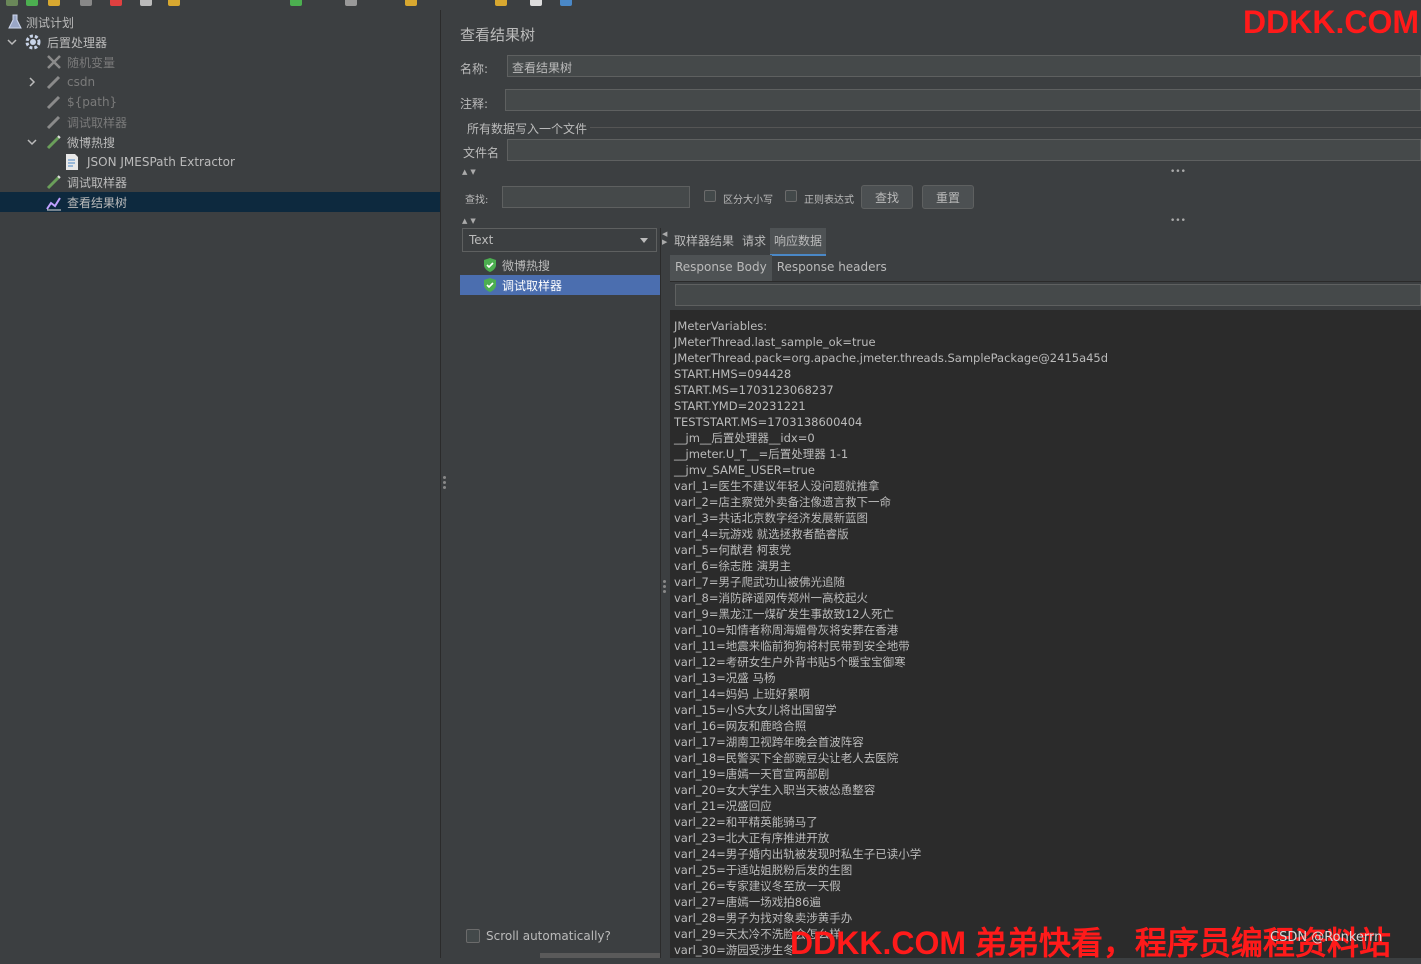  Describe the element at coordinates (220, 82) in the screenshot. I see `tree-item-csdn: csdn` at that location.